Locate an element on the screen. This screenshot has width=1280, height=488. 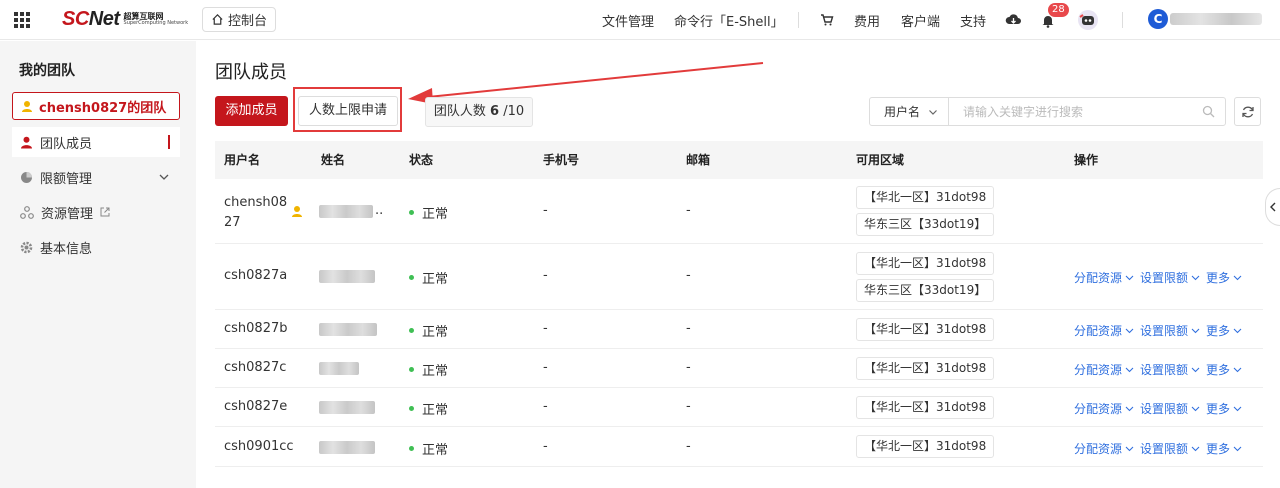
assistant-avatar-icon is located at coordinates (1088, 20).